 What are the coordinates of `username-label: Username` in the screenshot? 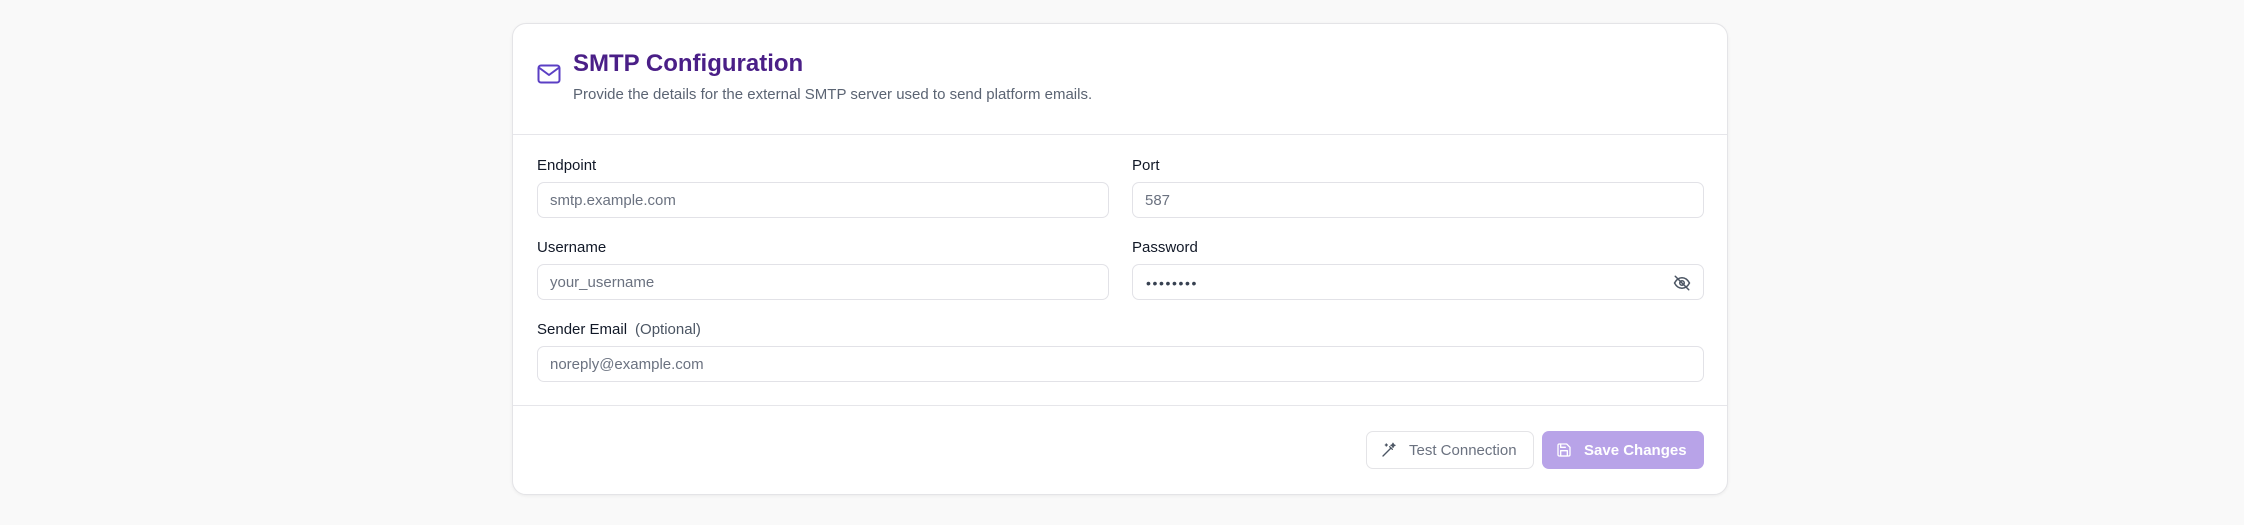 It's located at (572, 247).